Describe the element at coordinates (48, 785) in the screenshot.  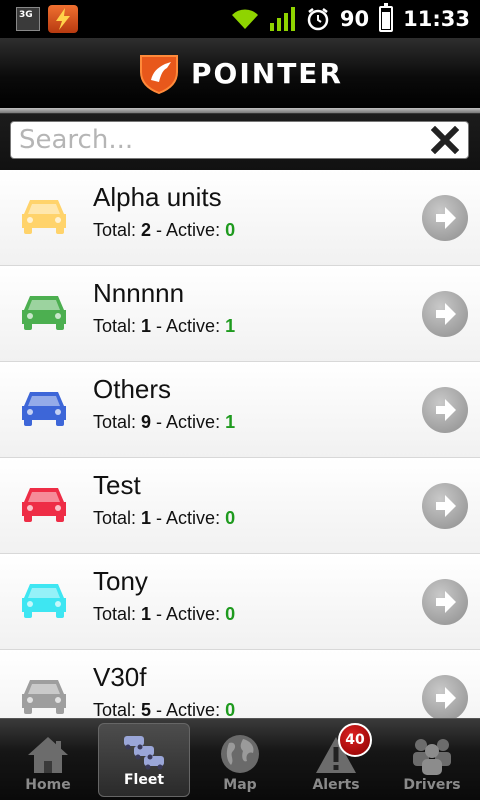
I see `tab-home-label: Home` at that location.